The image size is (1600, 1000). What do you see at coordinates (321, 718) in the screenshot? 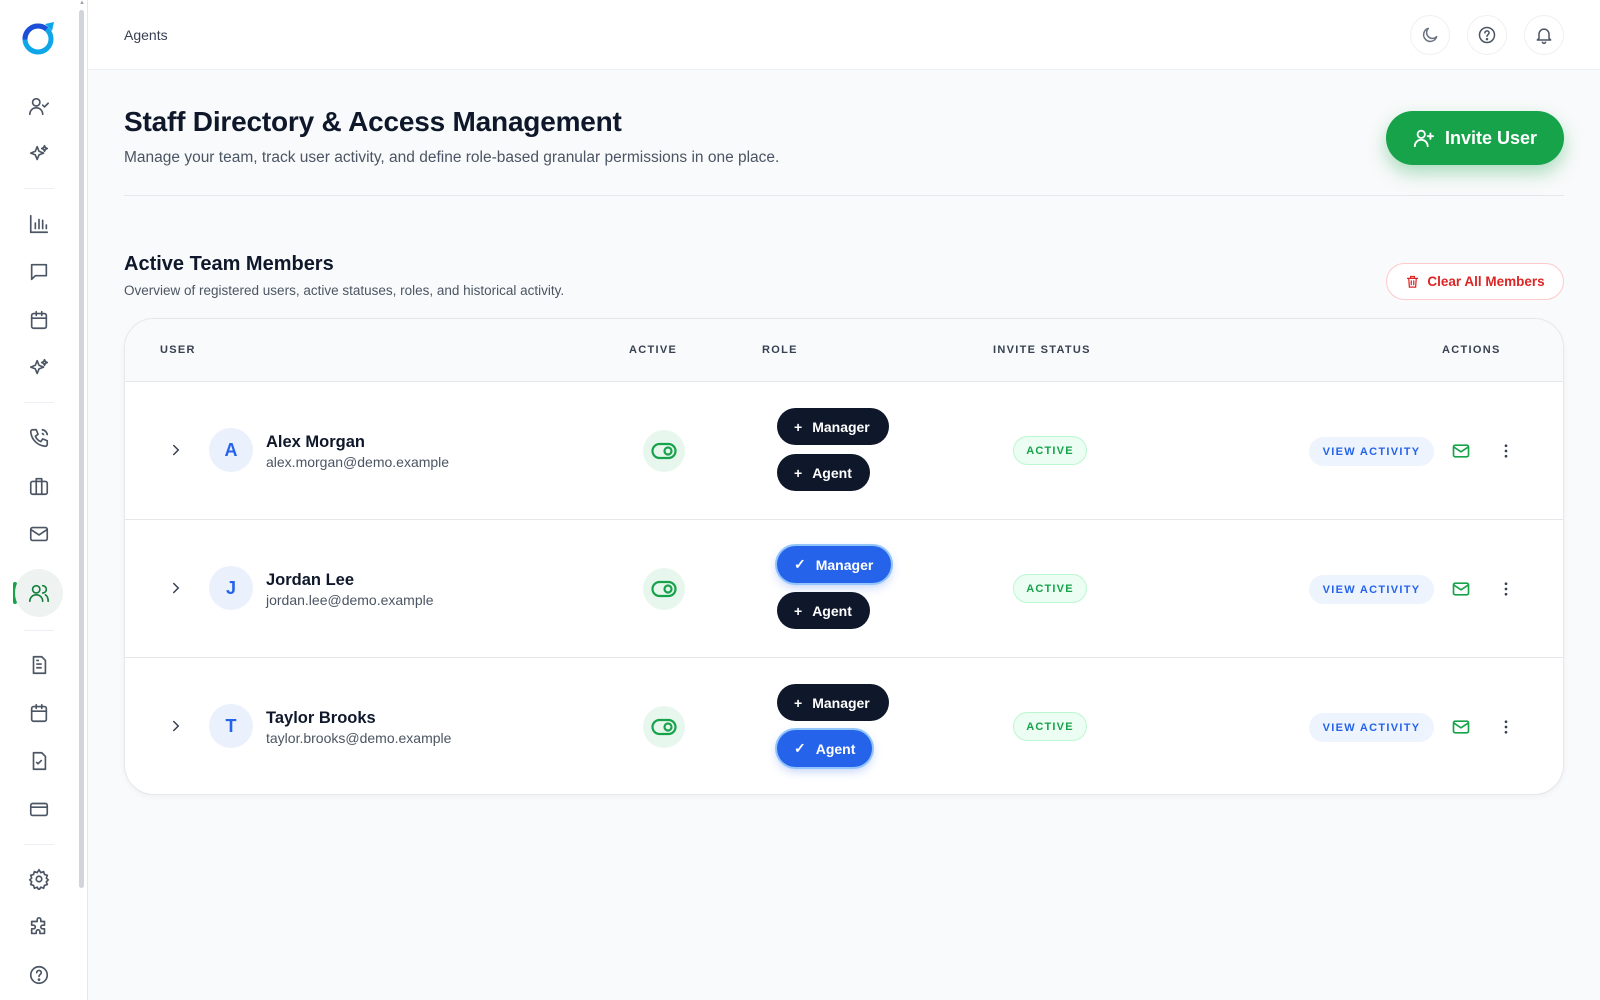
I see `user-name: Taylor Brooks` at bounding box center [321, 718].